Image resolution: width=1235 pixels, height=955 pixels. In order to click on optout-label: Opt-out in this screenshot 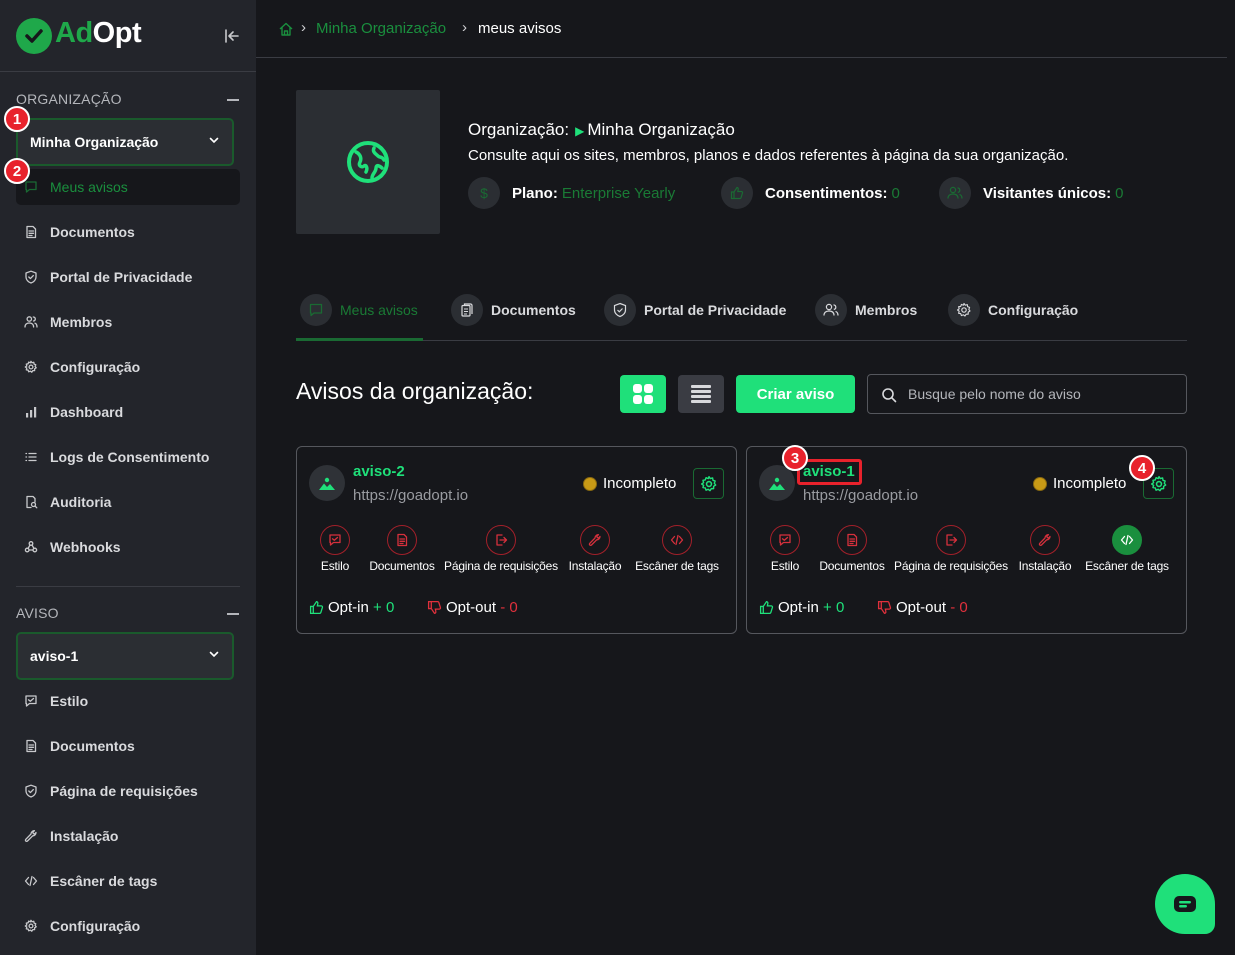, I will do `click(921, 607)`.